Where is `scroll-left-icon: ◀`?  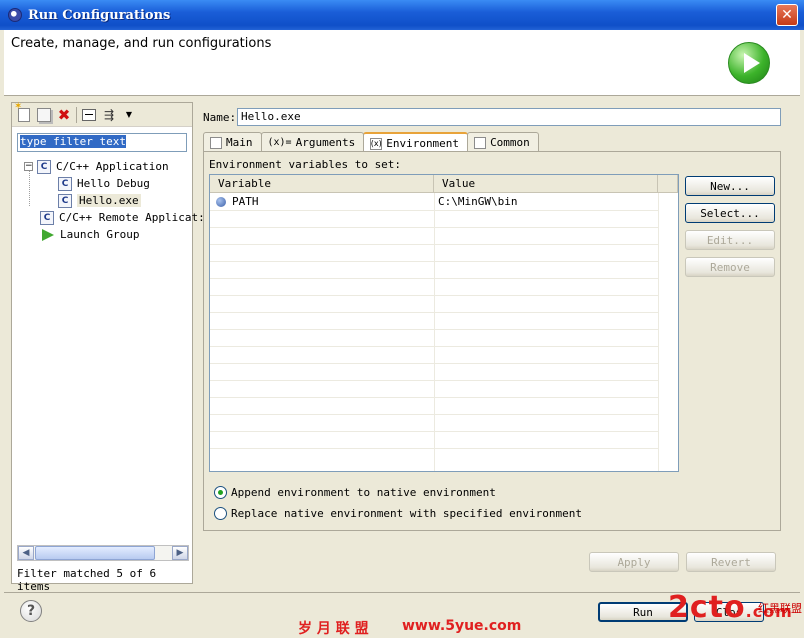
scroll-left-icon: ◀ is located at coordinates (26, 553).